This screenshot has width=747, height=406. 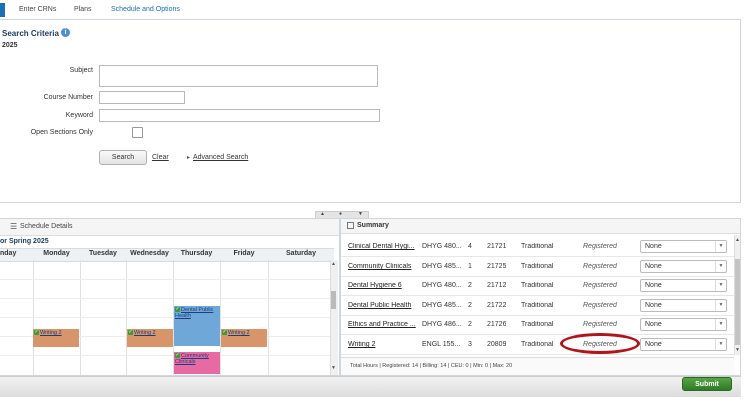 I want to click on day-friday: Friday, so click(x=244, y=253).